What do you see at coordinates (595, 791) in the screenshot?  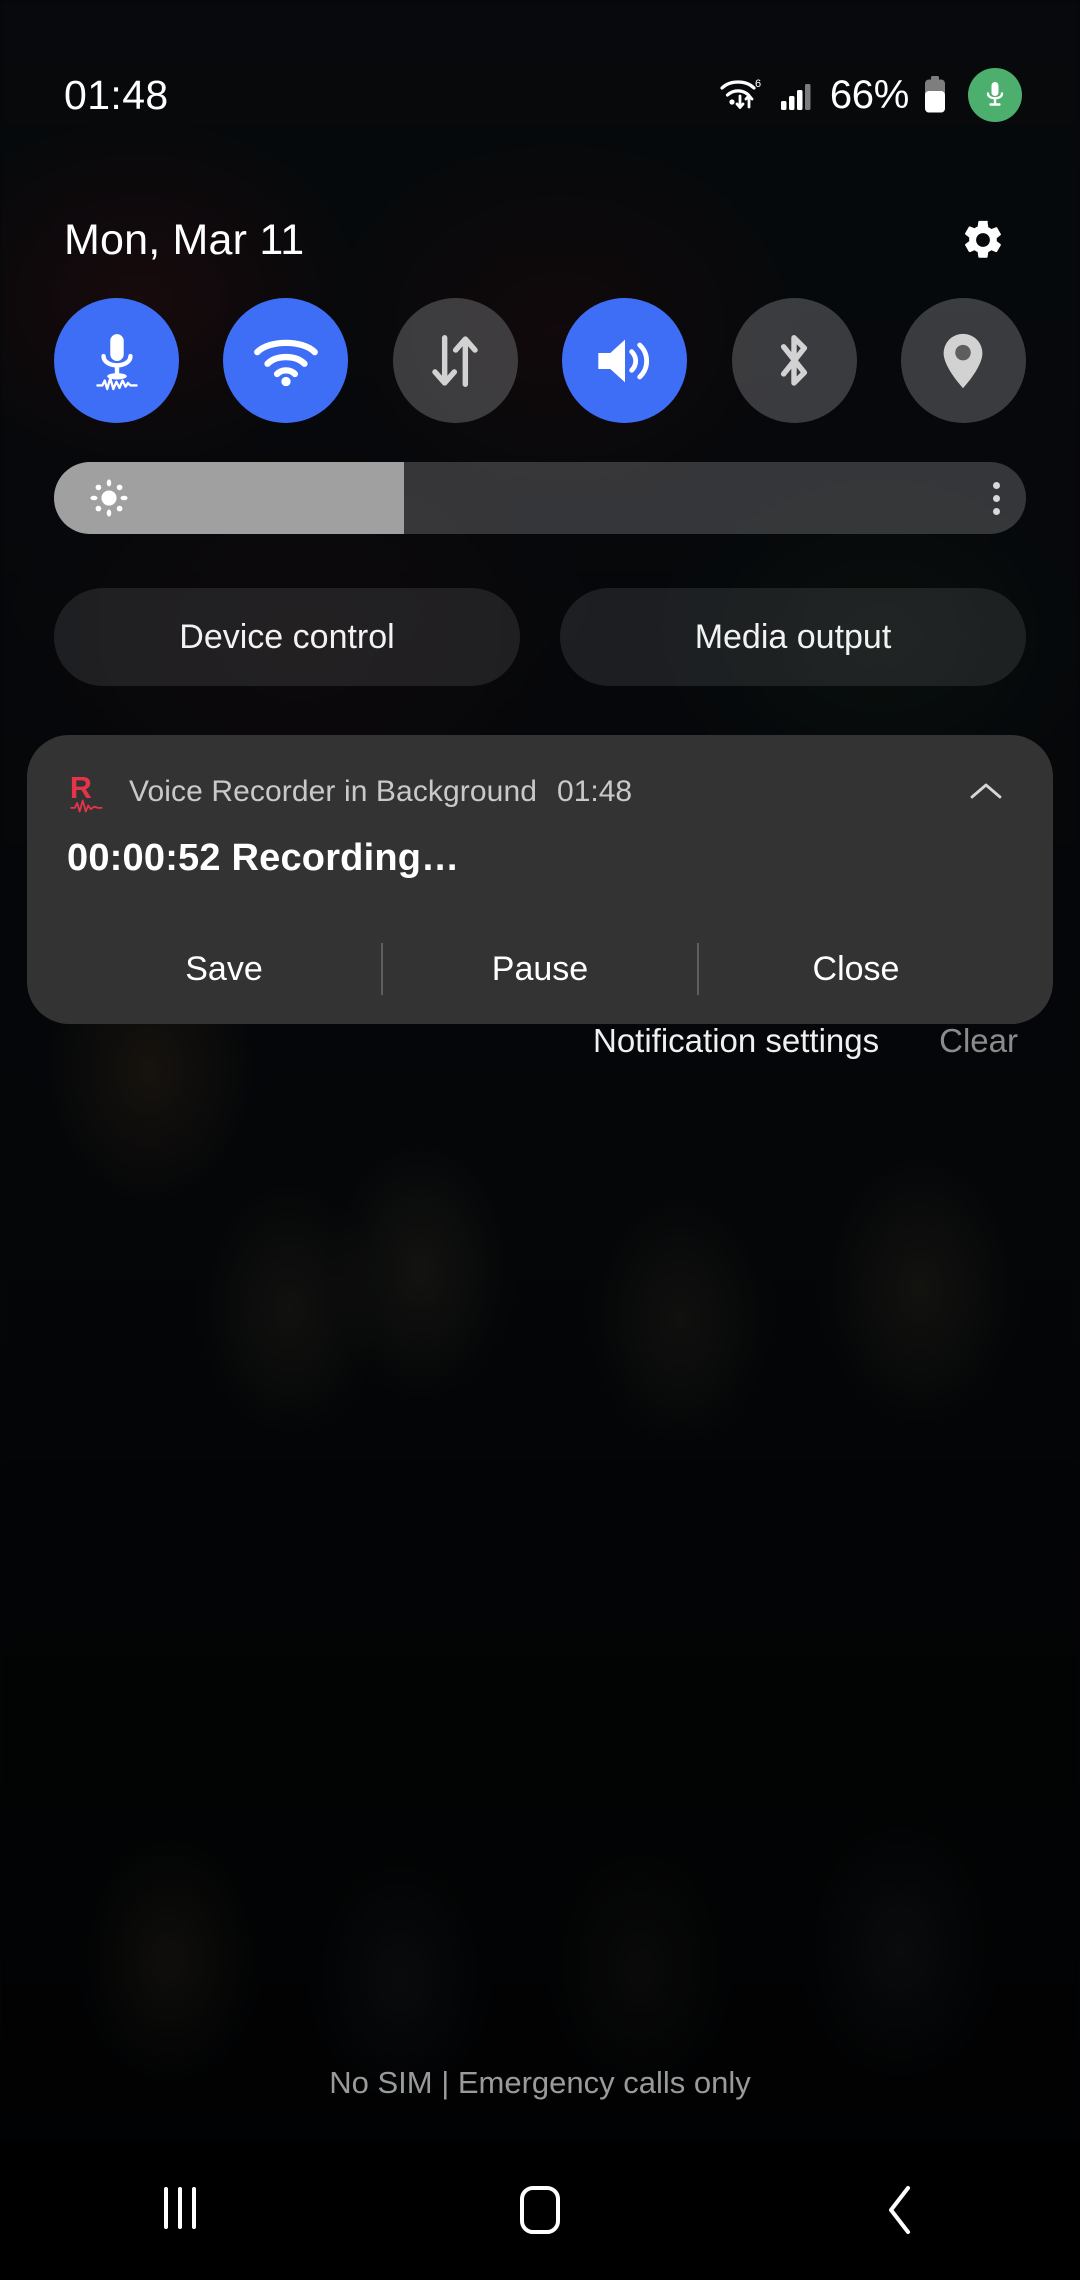 I see `notification-time: 01:48` at bounding box center [595, 791].